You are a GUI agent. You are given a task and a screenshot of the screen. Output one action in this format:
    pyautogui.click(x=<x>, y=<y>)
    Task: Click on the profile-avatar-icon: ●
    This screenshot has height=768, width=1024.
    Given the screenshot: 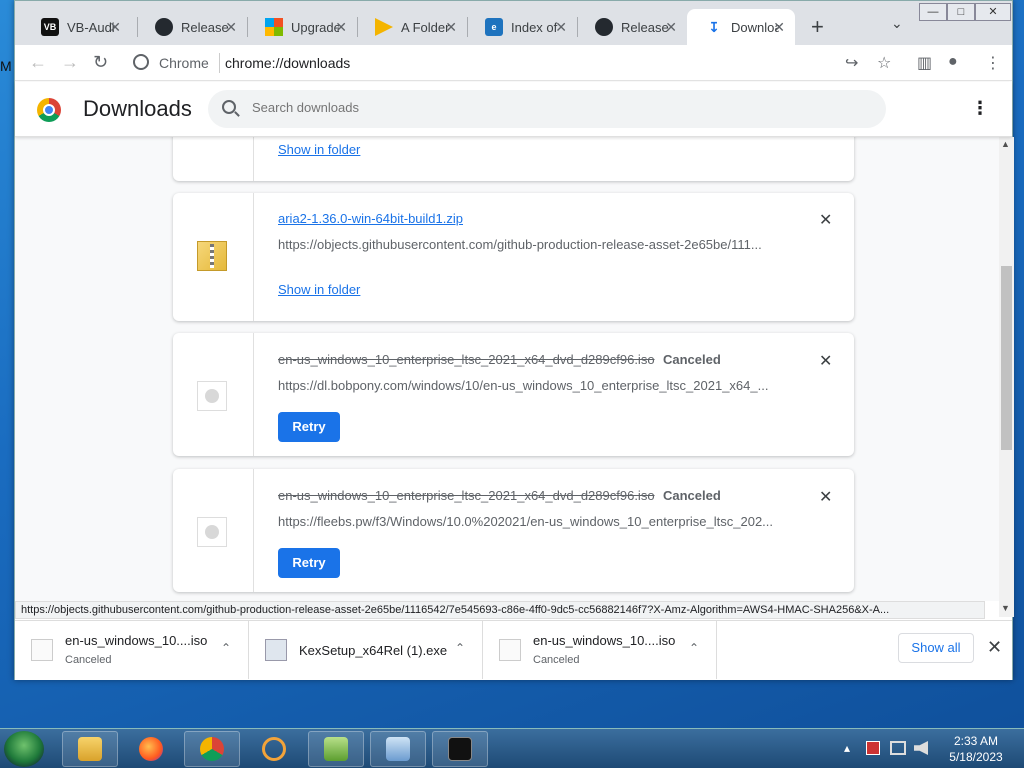 What is the action you would take?
    pyautogui.click(x=953, y=62)
    